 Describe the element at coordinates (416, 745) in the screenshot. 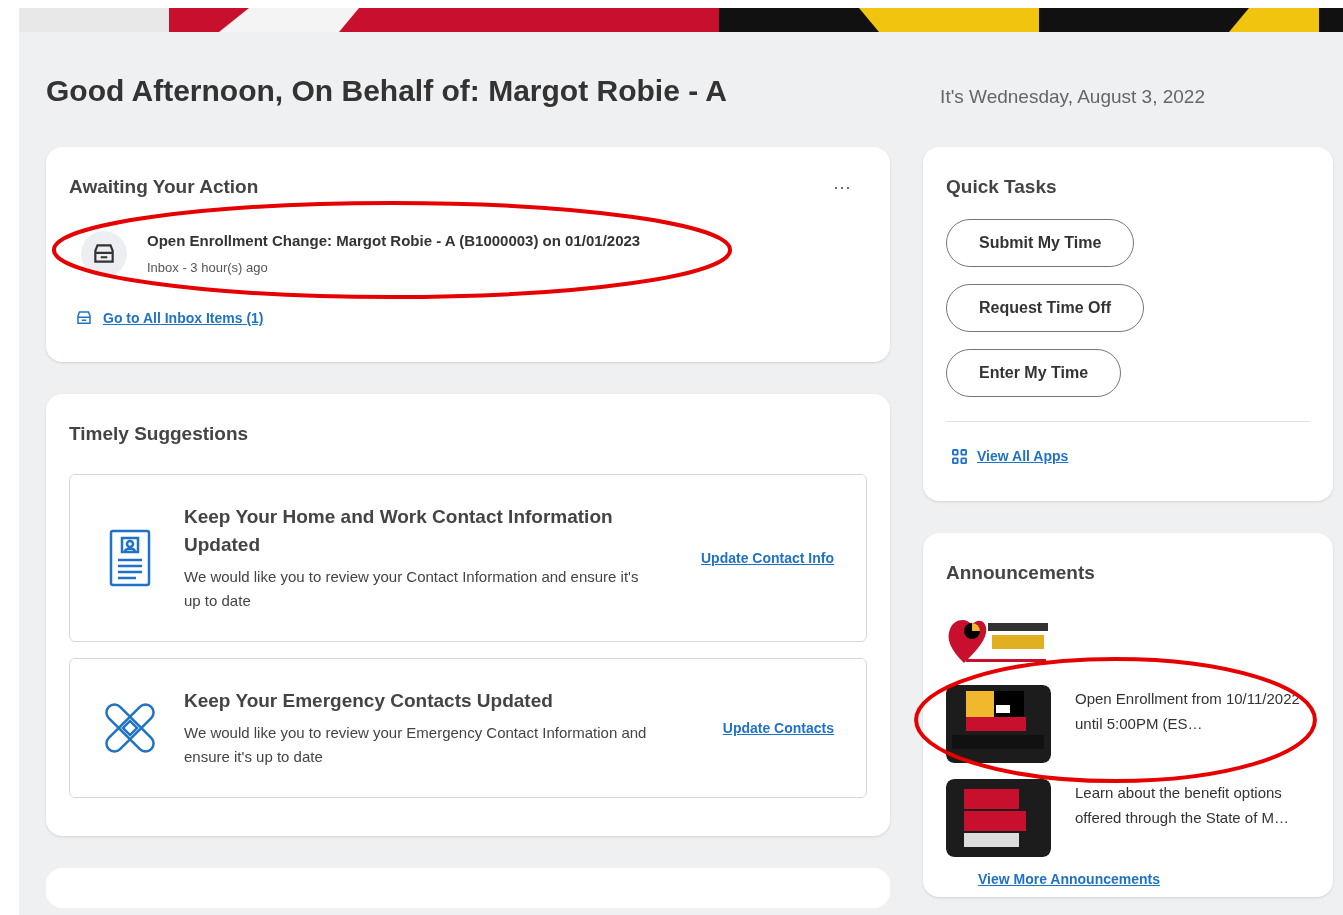

I see `suggestion-text: We would like you to review your Emergency Contact Information and ensure it's up to date` at that location.